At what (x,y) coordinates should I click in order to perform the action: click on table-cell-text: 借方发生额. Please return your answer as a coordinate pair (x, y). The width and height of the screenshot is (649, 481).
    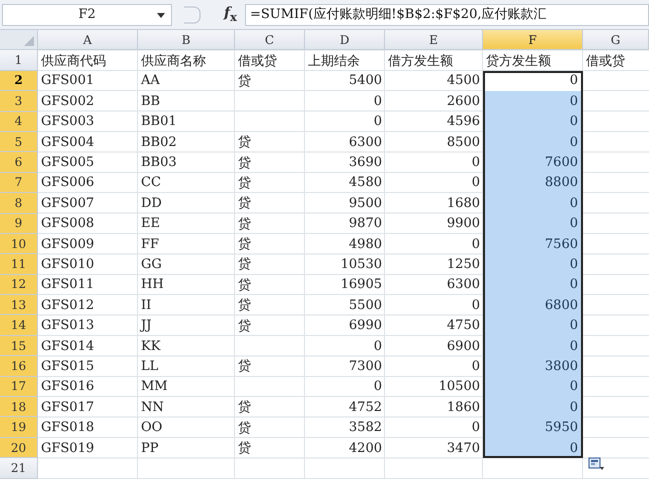
    Looking at the image, I should click on (420, 61).